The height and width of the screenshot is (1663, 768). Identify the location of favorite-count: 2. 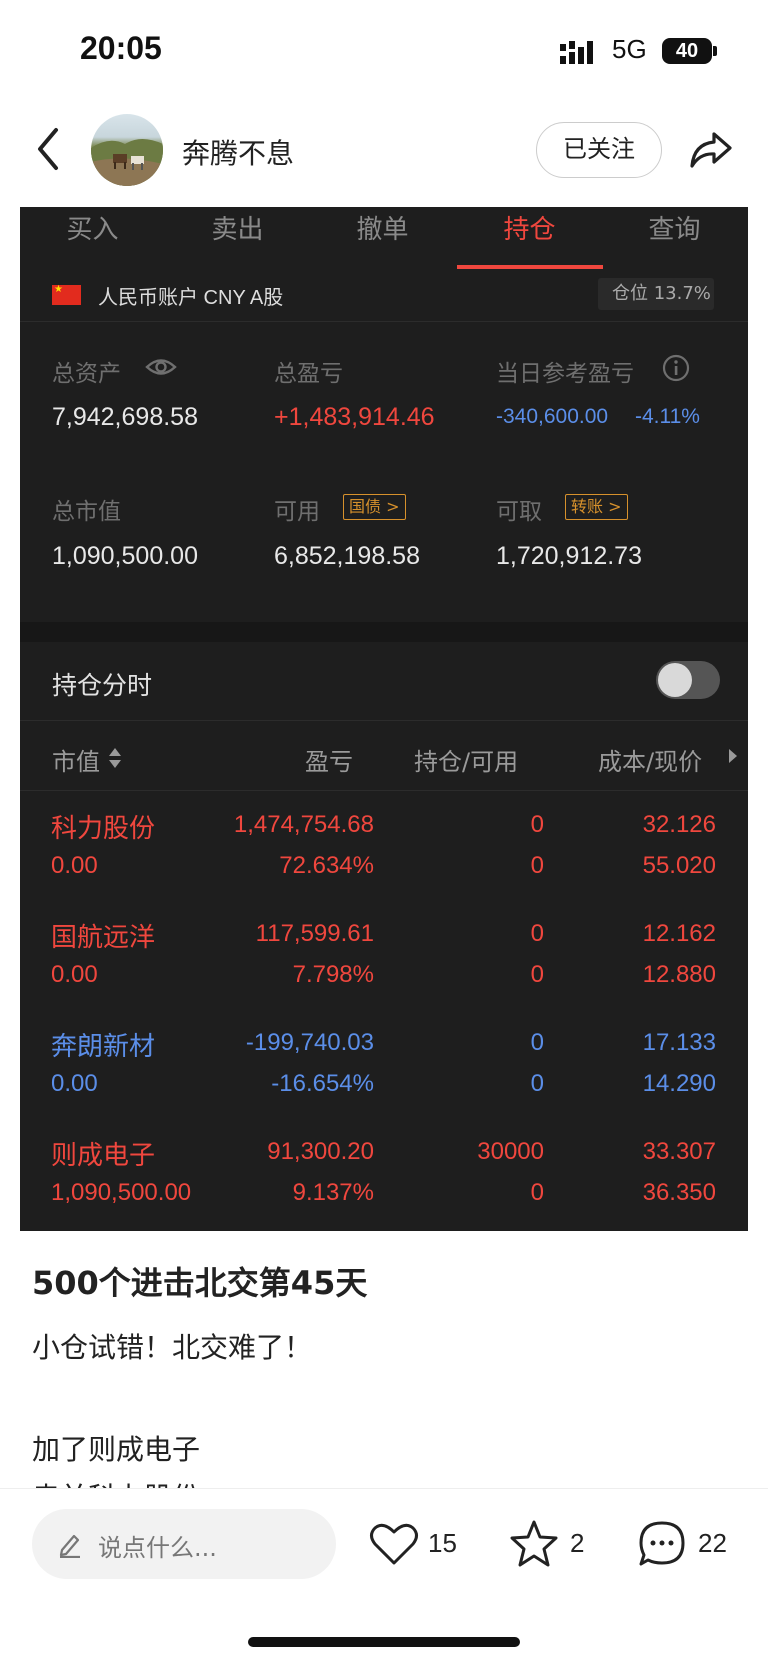
(577, 1543).